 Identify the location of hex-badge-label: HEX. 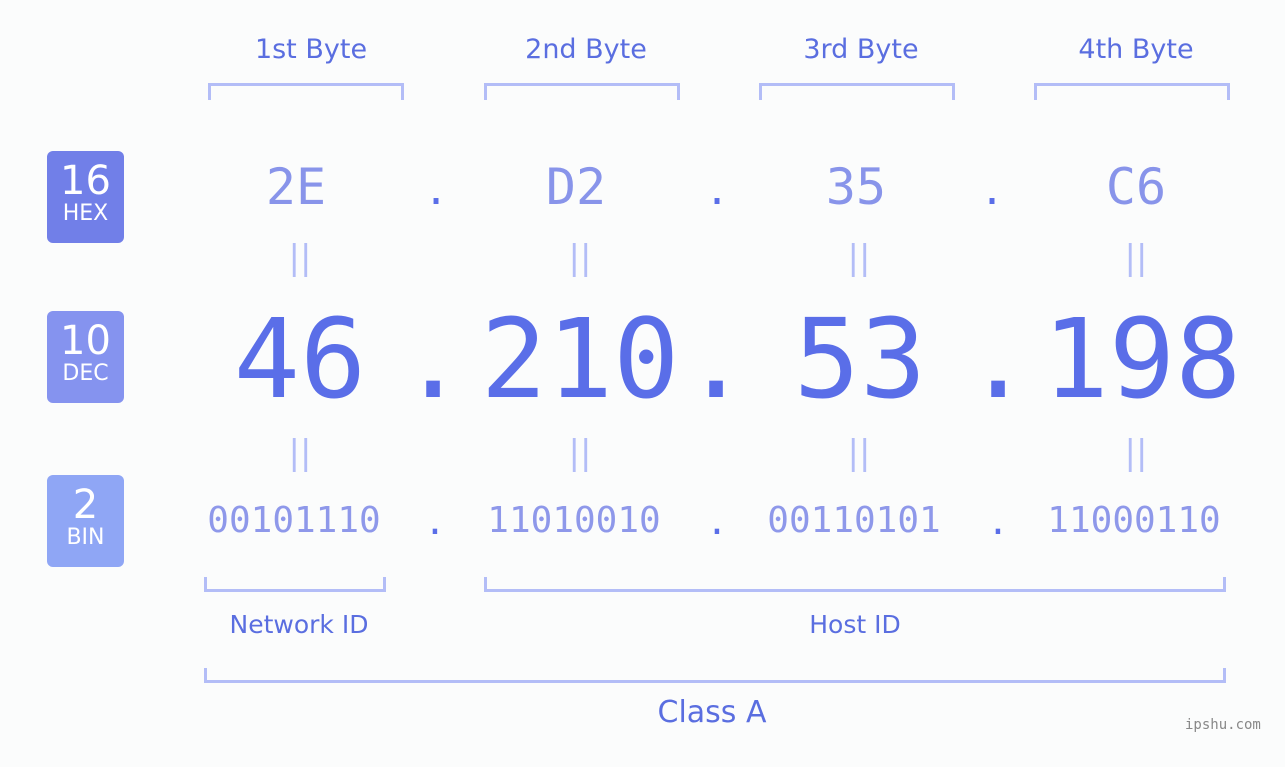
(85, 213).